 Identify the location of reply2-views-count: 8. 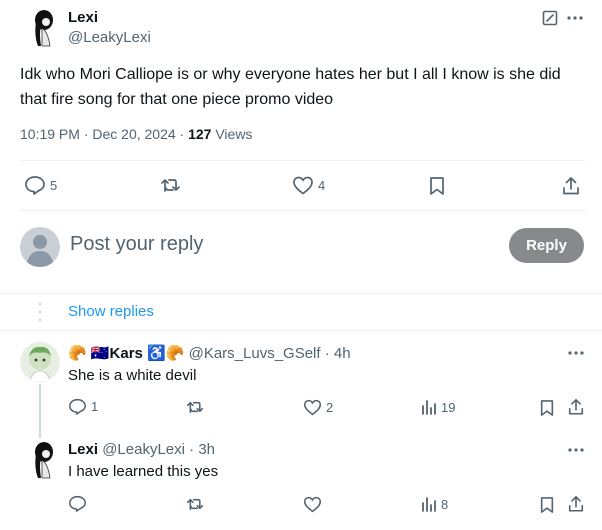
(445, 504).